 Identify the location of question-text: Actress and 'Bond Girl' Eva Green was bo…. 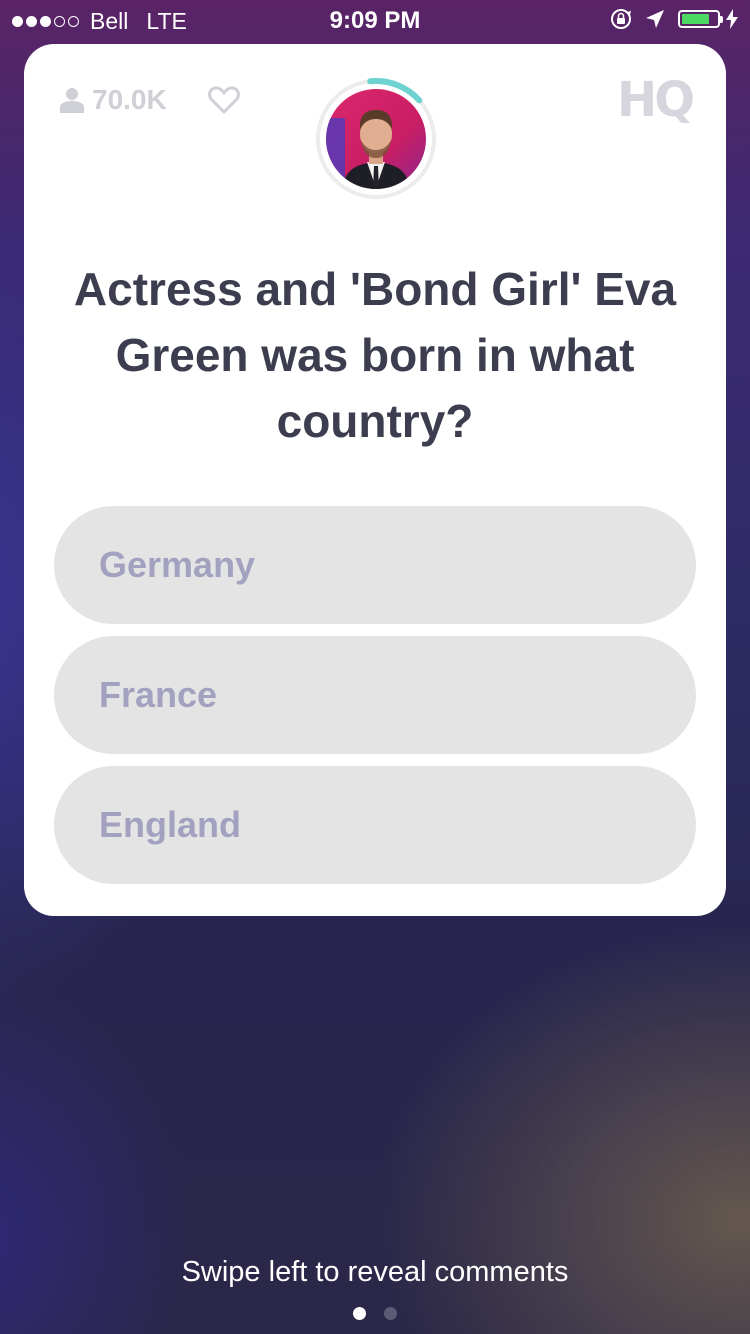
(375, 355).